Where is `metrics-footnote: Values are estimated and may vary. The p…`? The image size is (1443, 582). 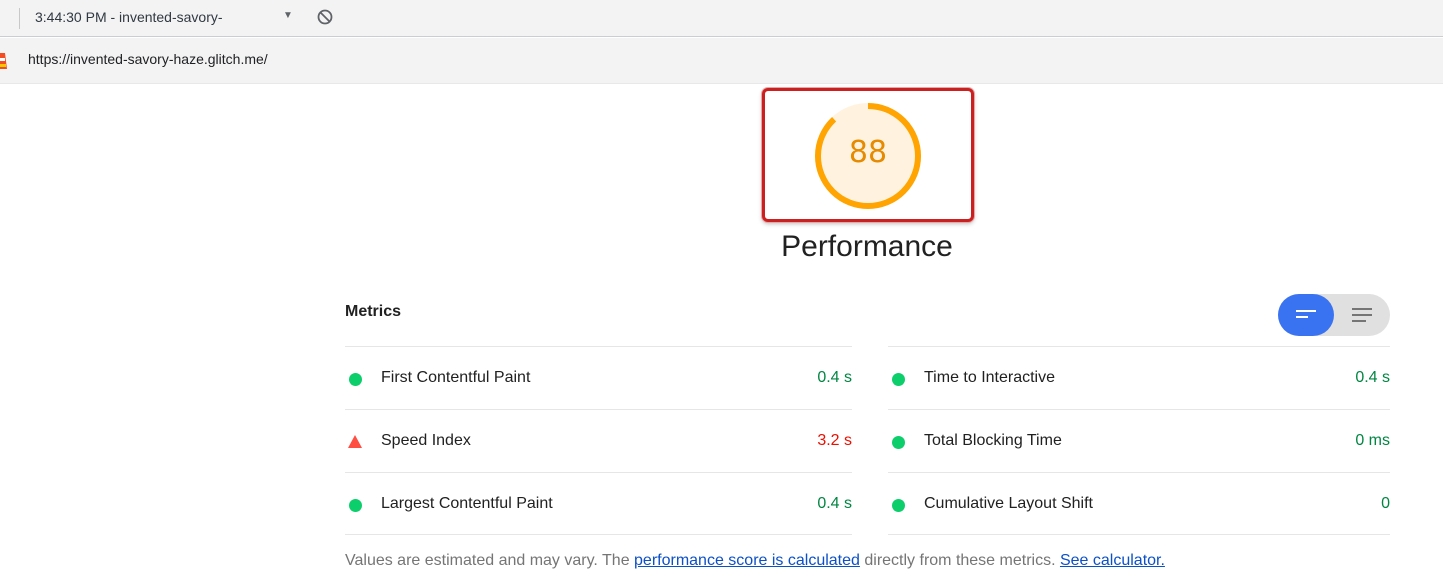
metrics-footnote: Values are estimated and may vary. The p… is located at coordinates (755, 561).